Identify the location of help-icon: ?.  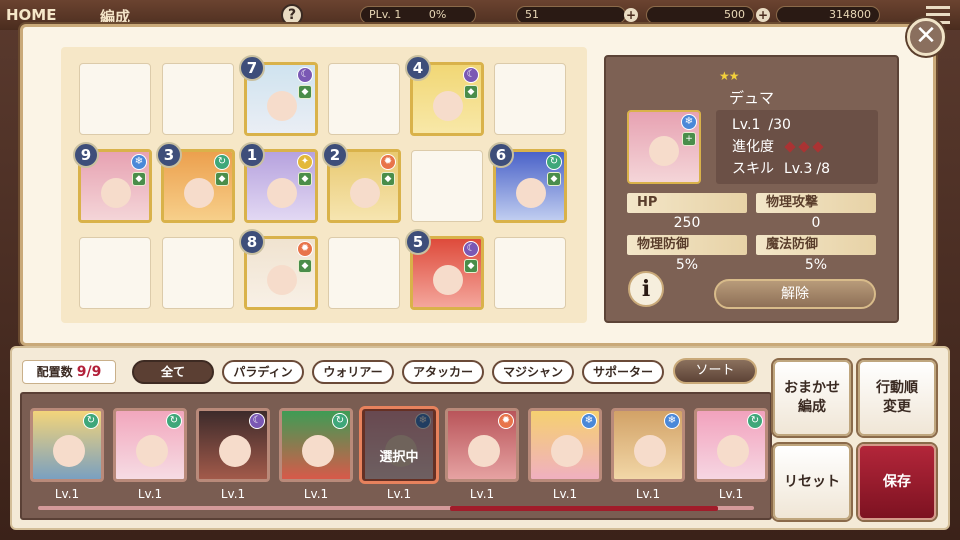
(292, 15).